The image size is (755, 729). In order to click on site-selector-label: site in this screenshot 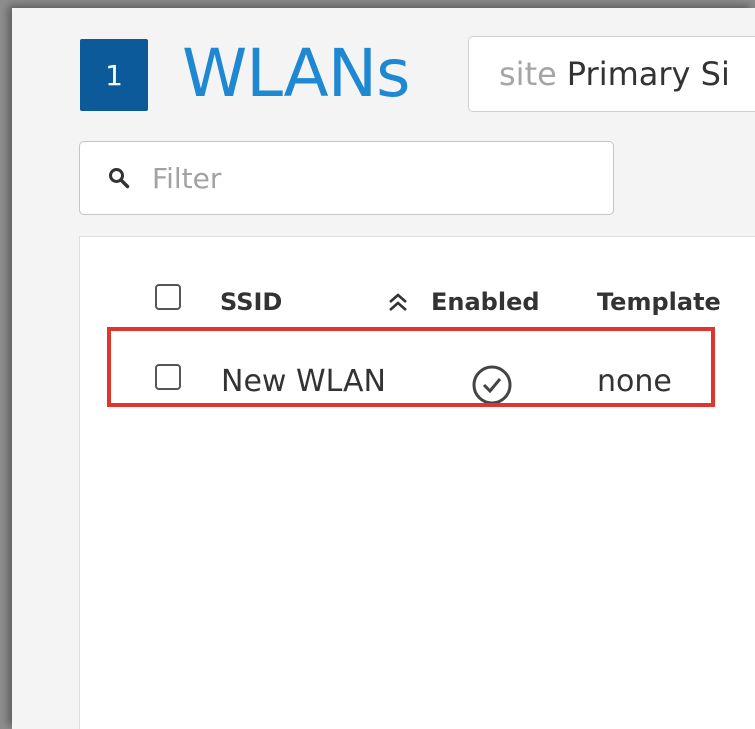, I will do `click(528, 74)`.